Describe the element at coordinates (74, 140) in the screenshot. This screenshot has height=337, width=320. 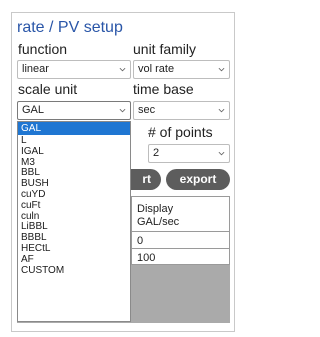
I see `scale-unit-option-l: L` at that location.